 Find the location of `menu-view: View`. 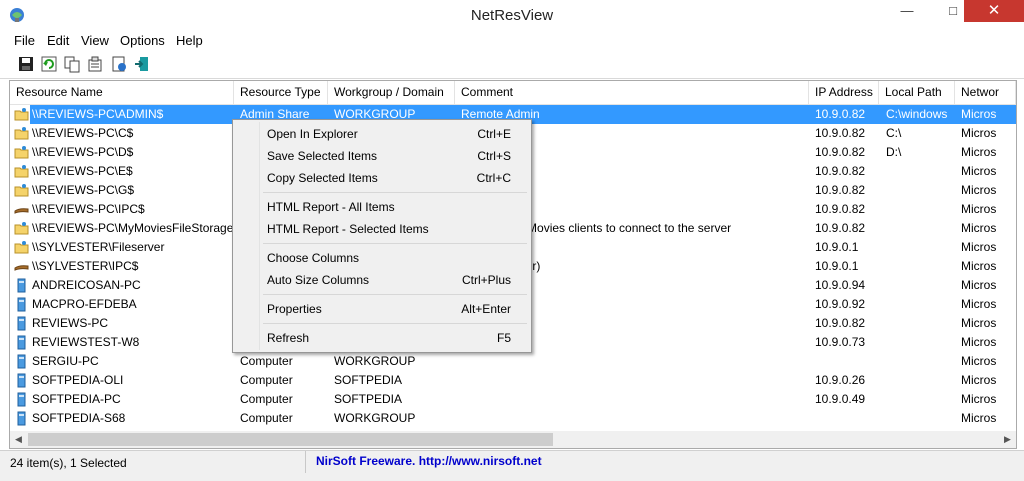

menu-view: View is located at coordinates (95, 40).